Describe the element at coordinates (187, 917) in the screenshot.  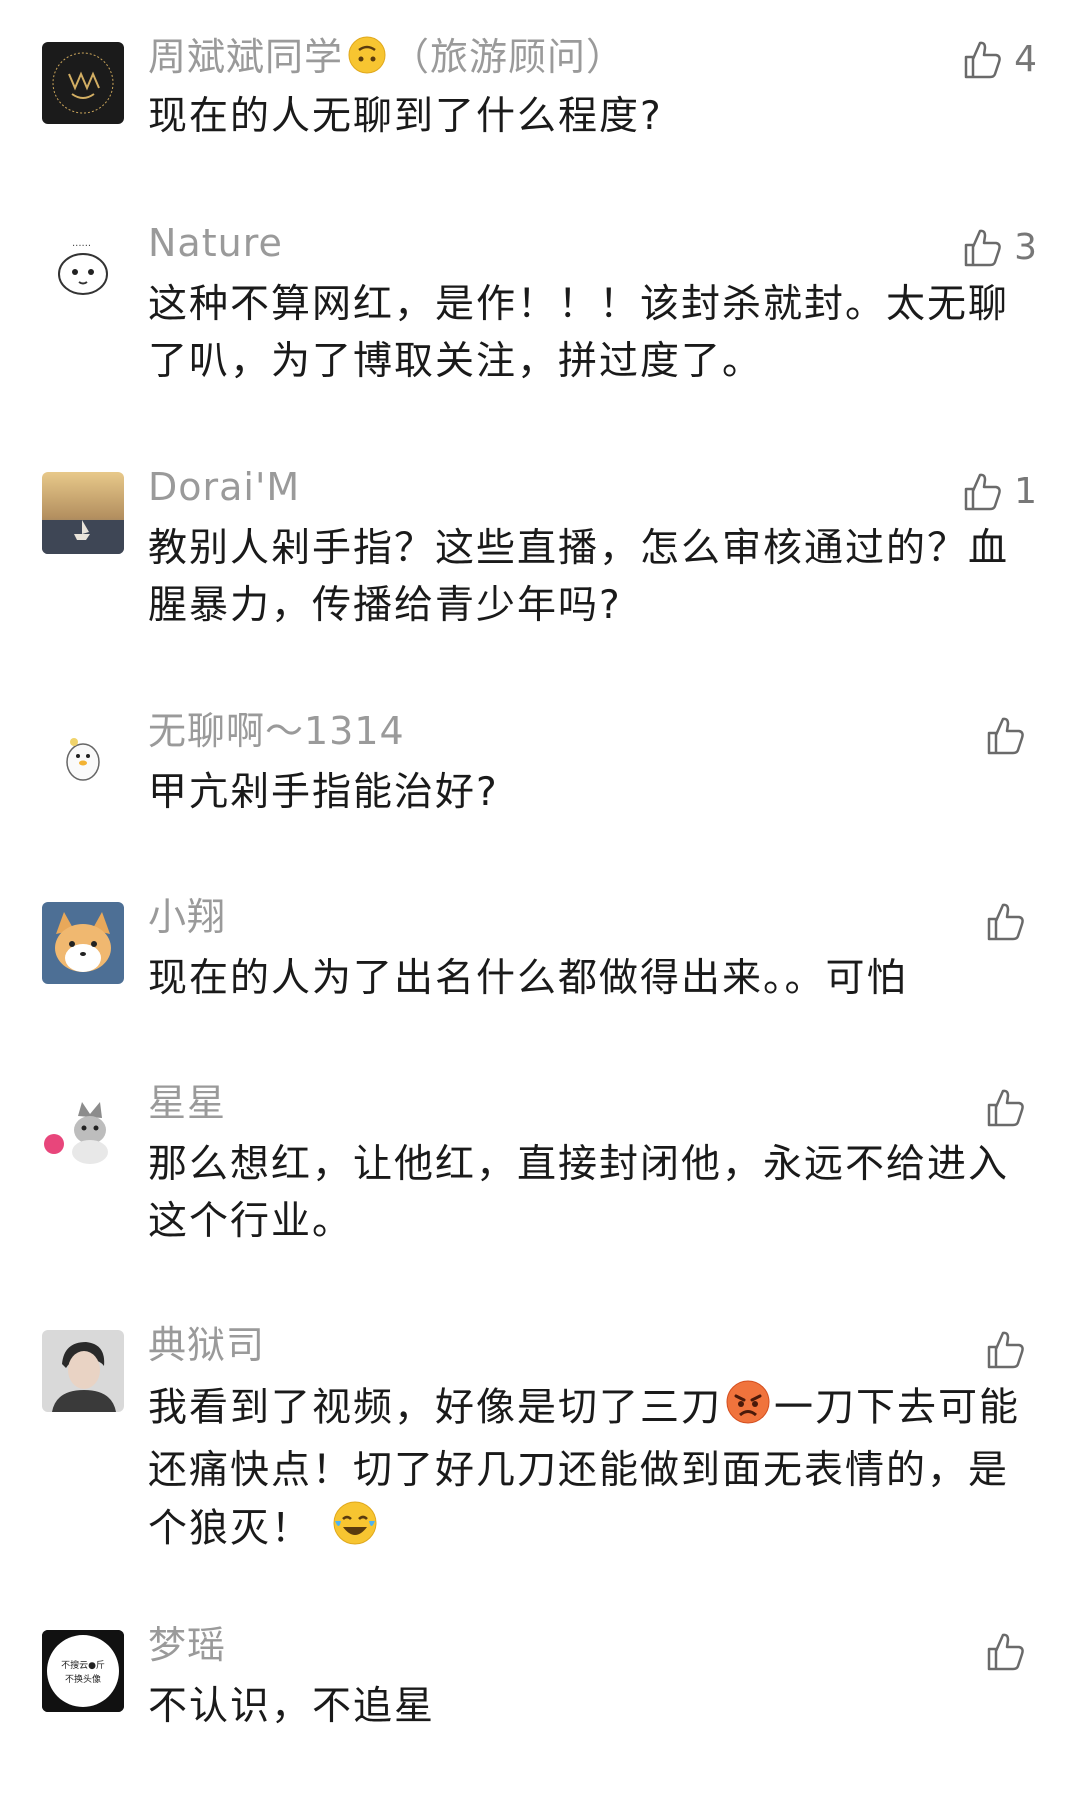
I see `username: 小翔` at that location.